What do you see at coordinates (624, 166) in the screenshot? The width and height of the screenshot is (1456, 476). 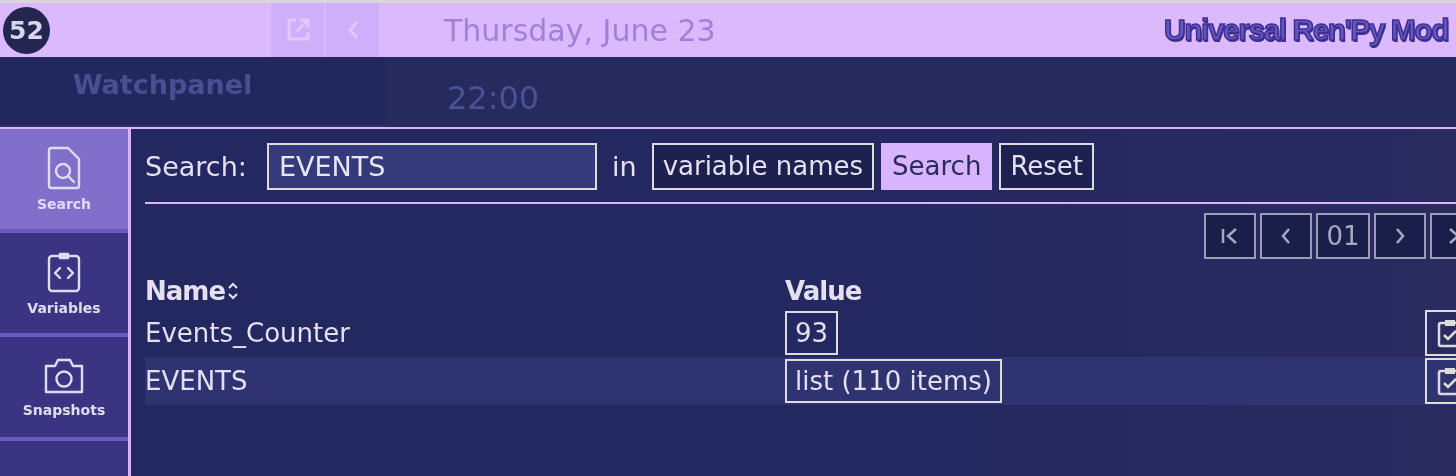 I see `in-label: in` at bounding box center [624, 166].